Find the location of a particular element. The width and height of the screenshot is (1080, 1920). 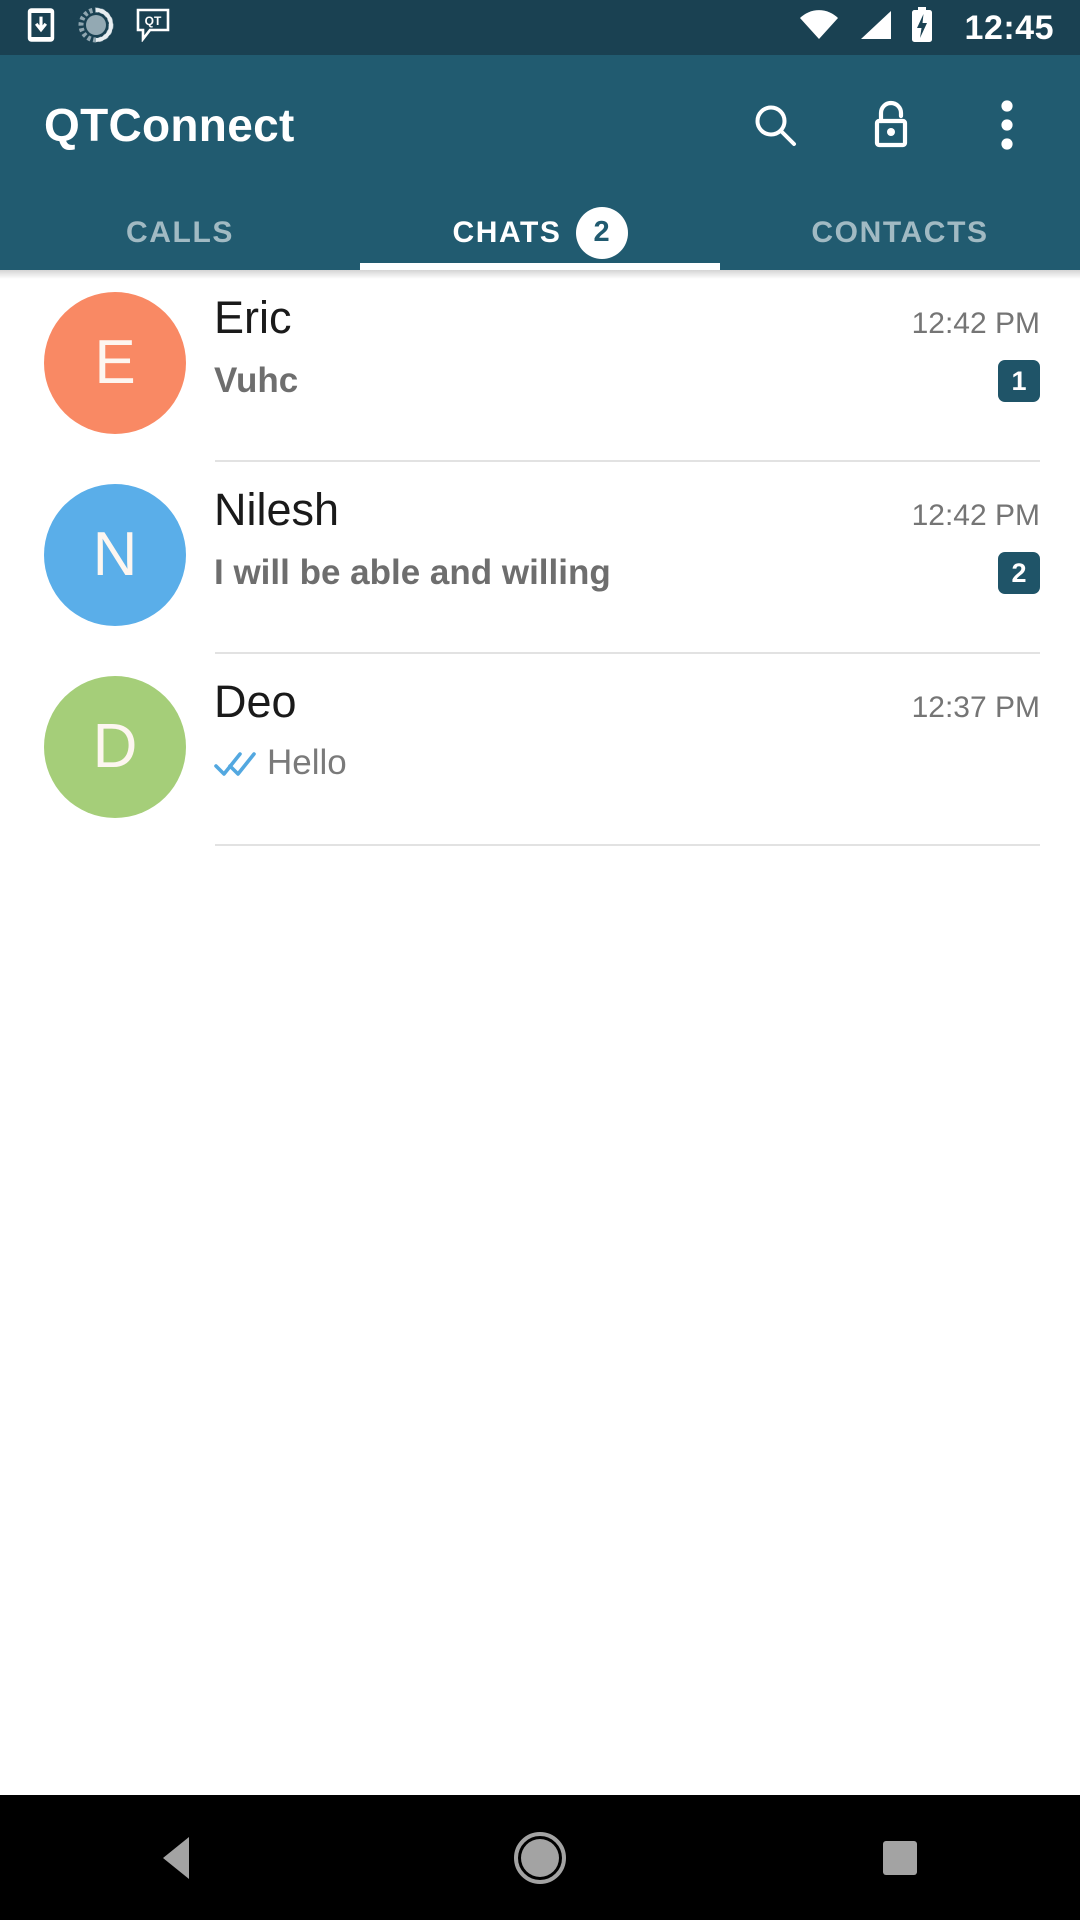

double-check-read-icon is located at coordinates (236, 764).